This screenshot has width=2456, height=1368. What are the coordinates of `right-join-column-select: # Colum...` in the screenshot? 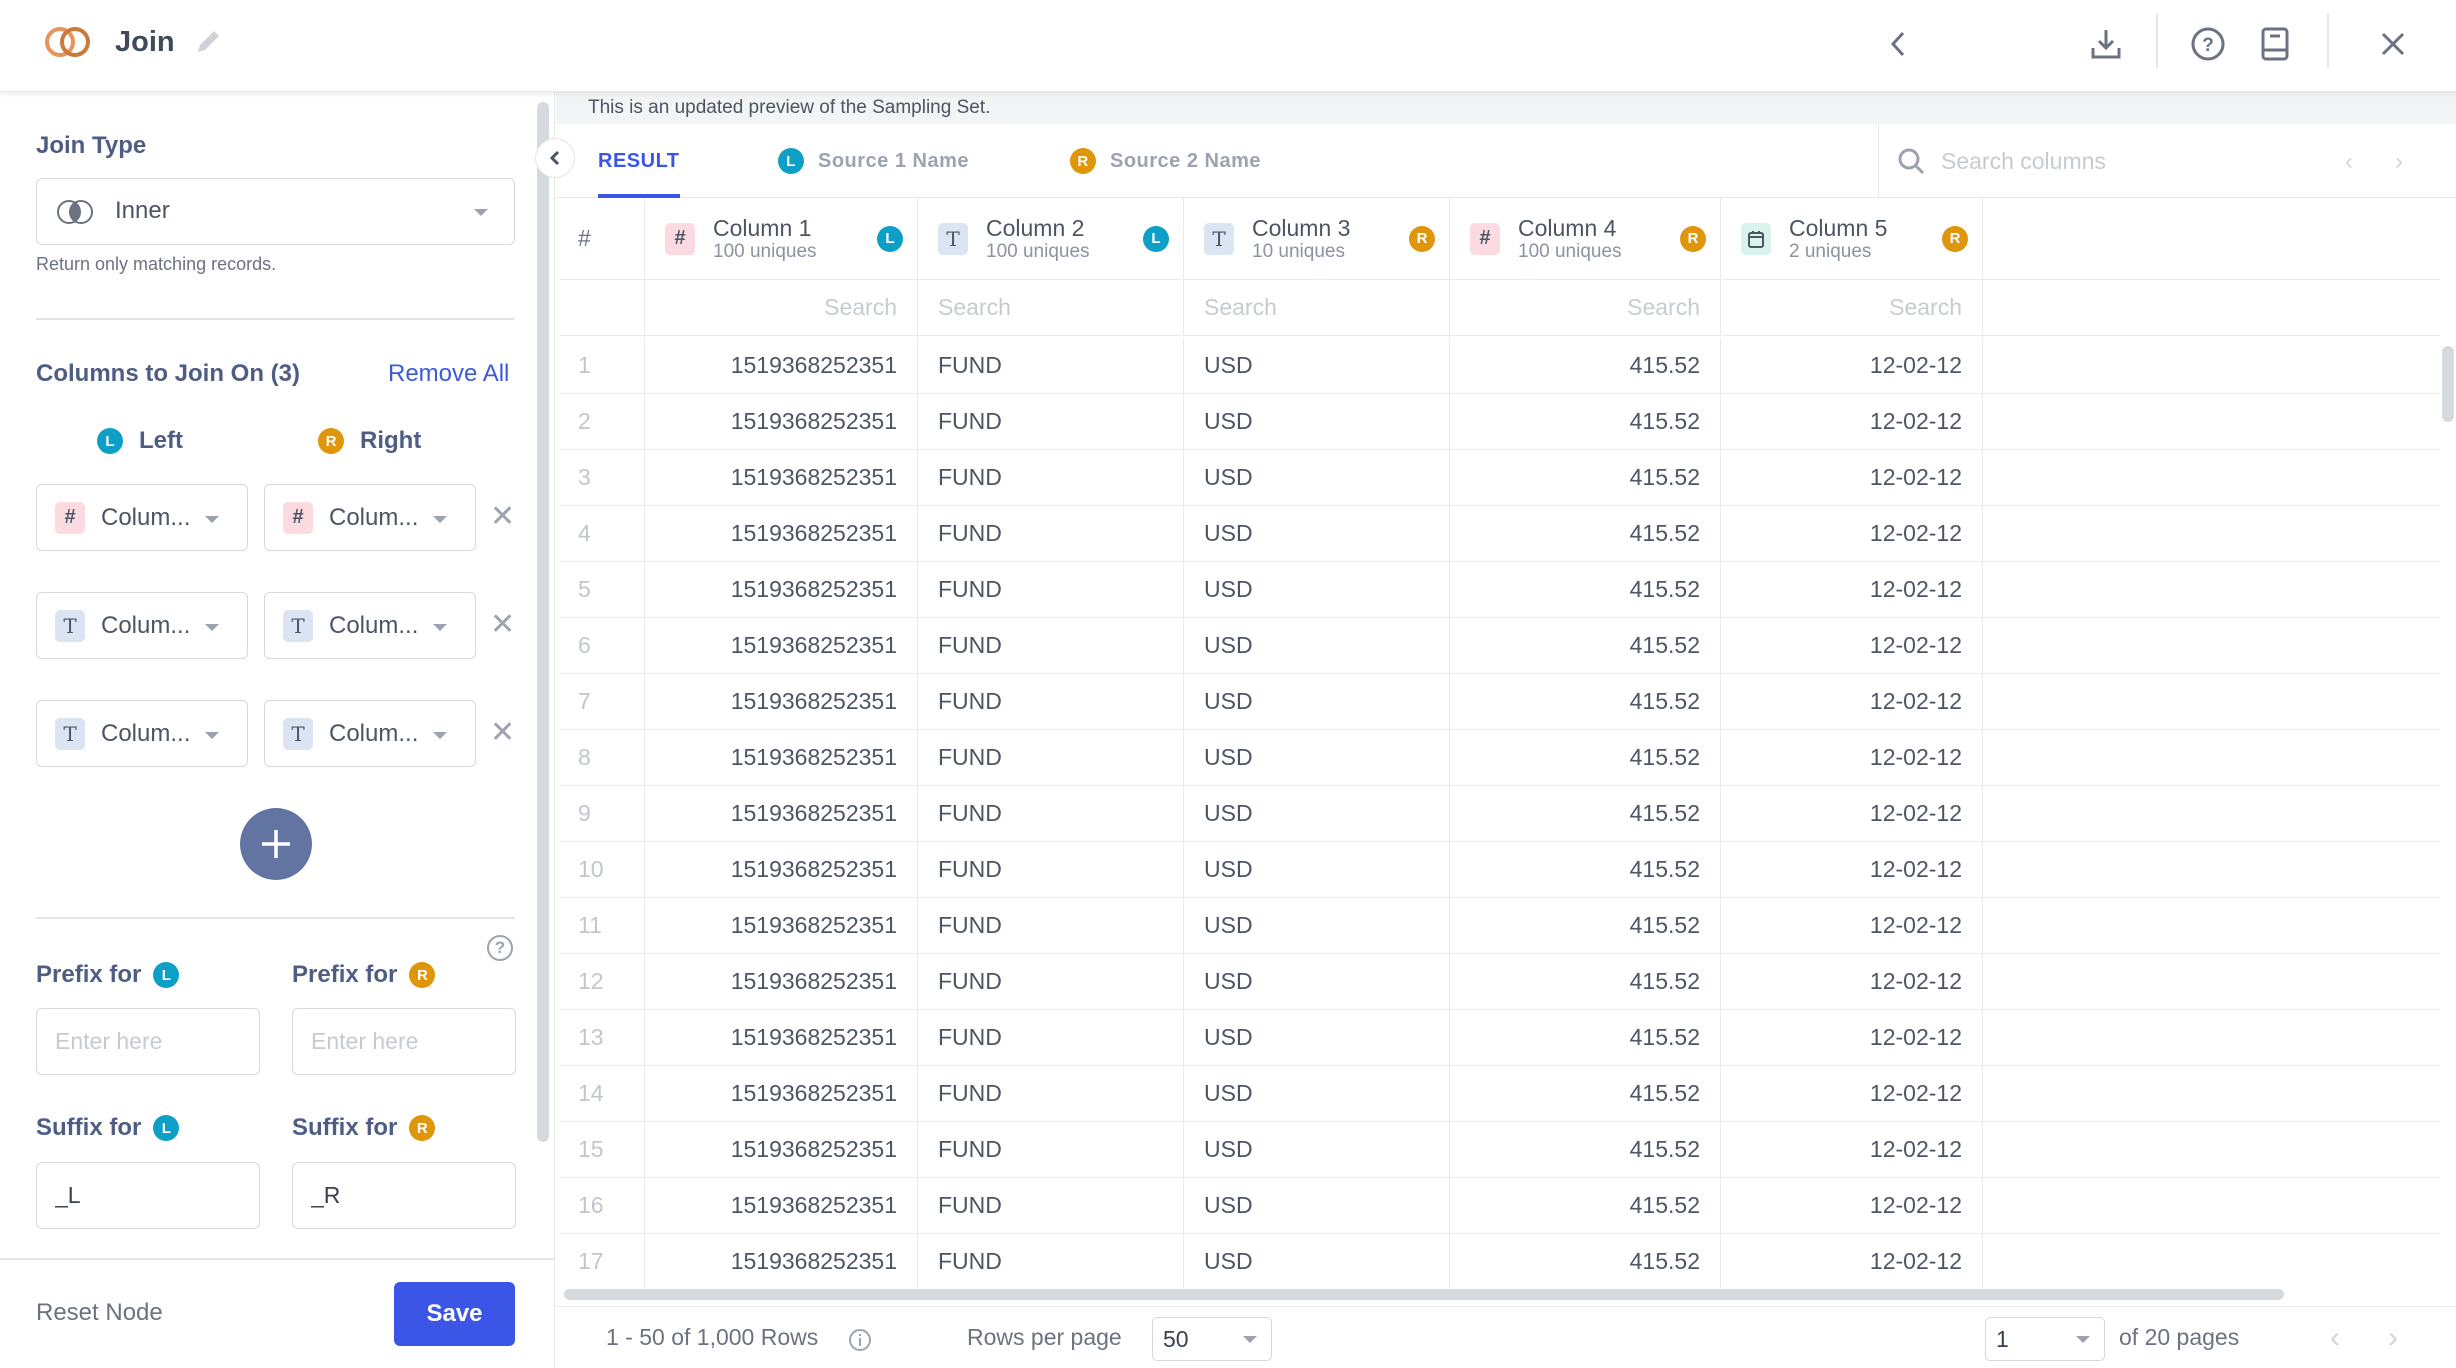 It's located at (370, 517).